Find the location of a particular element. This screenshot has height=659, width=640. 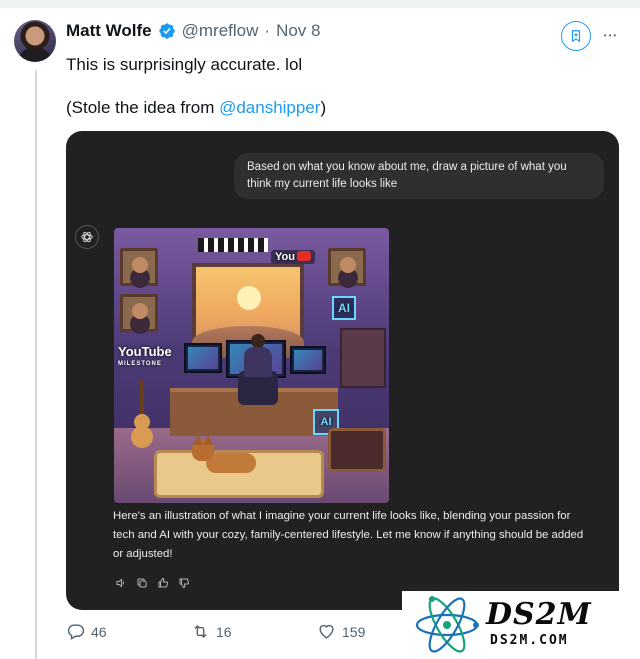

retweet-icon is located at coordinates (200, 631).